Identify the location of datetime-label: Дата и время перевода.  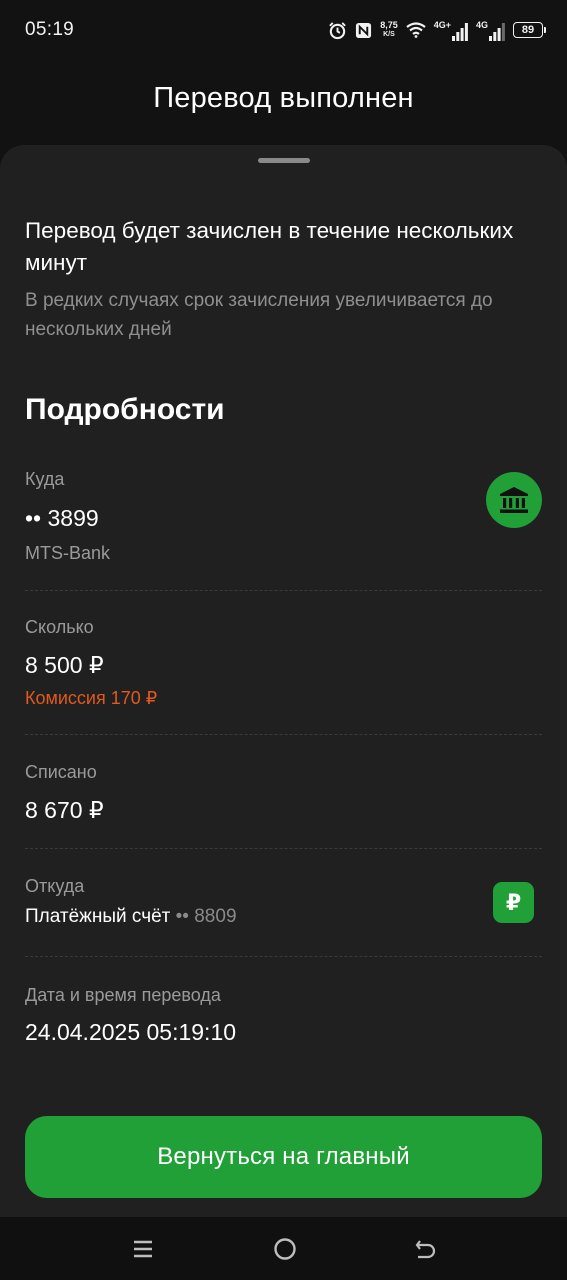
(123, 995).